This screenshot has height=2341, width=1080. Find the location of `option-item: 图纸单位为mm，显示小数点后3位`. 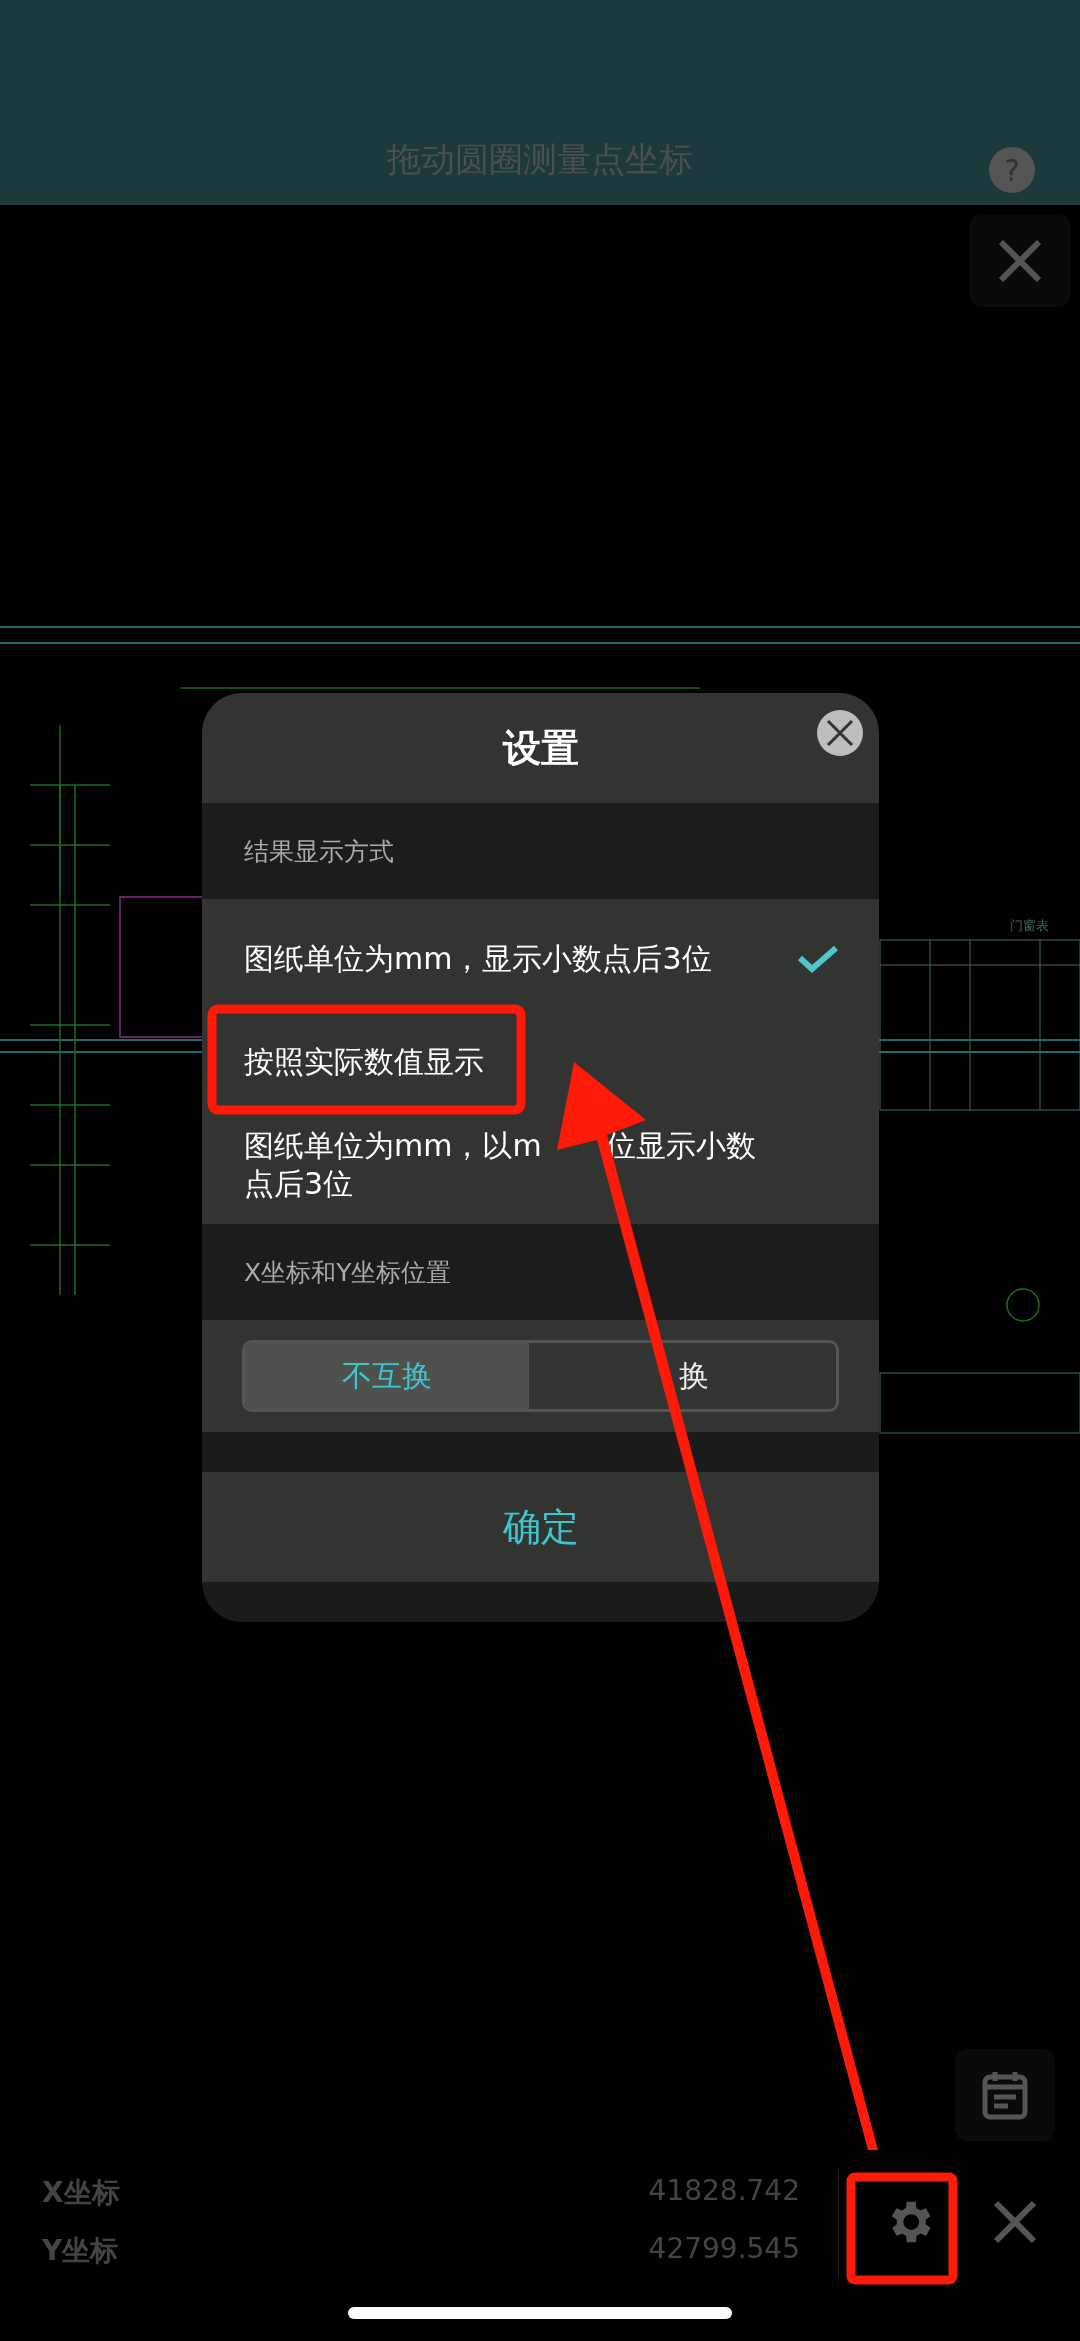

option-item: 图纸单位为mm，显示小数点后3位 is located at coordinates (478, 958).